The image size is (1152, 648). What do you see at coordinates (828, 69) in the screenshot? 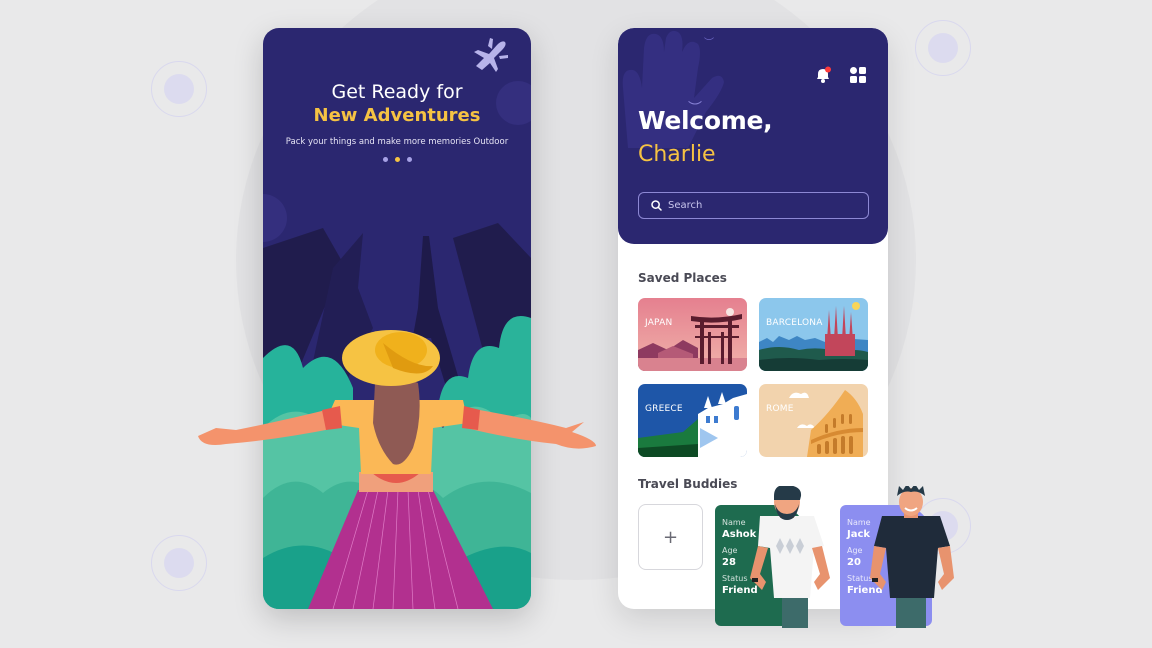
I see `notification-badge` at bounding box center [828, 69].